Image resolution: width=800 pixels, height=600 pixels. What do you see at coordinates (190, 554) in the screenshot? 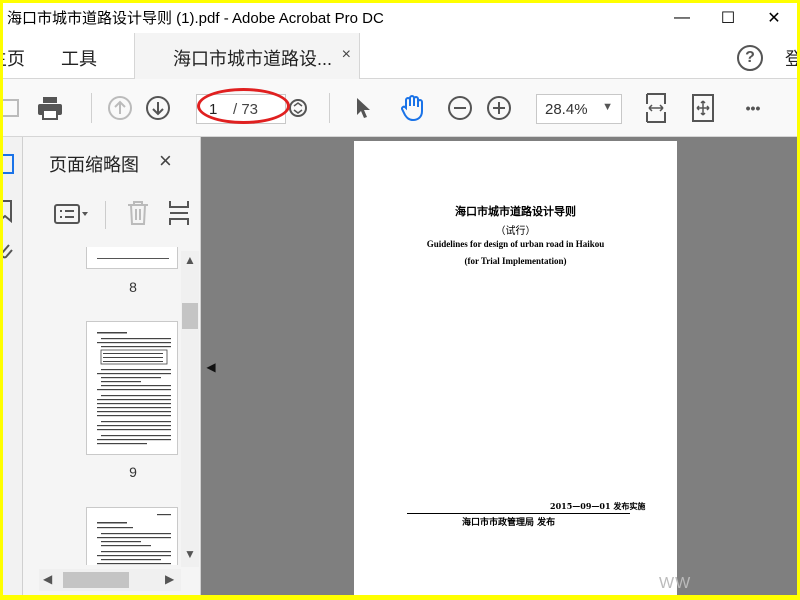
I see `scroll-down-icon: ▼` at bounding box center [190, 554].